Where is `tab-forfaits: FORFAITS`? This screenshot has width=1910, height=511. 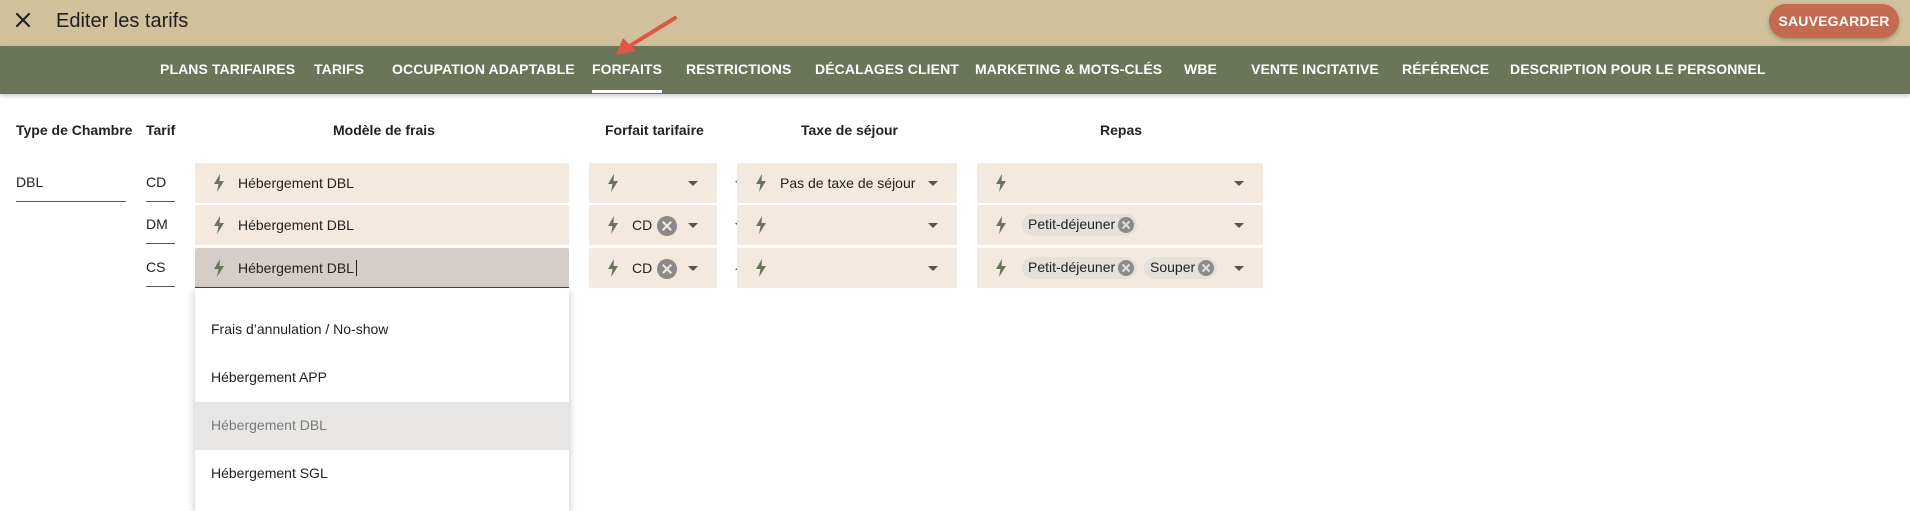
tab-forfaits: FORFAITS is located at coordinates (627, 77).